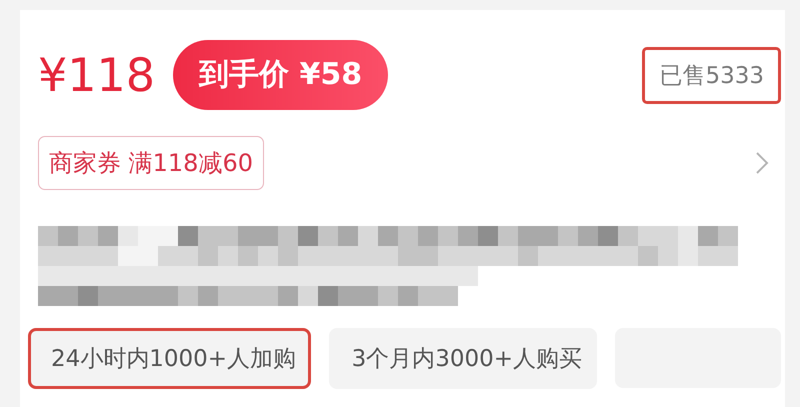 The image size is (800, 407). I want to click on chevron-right-icon, so click(762, 163).